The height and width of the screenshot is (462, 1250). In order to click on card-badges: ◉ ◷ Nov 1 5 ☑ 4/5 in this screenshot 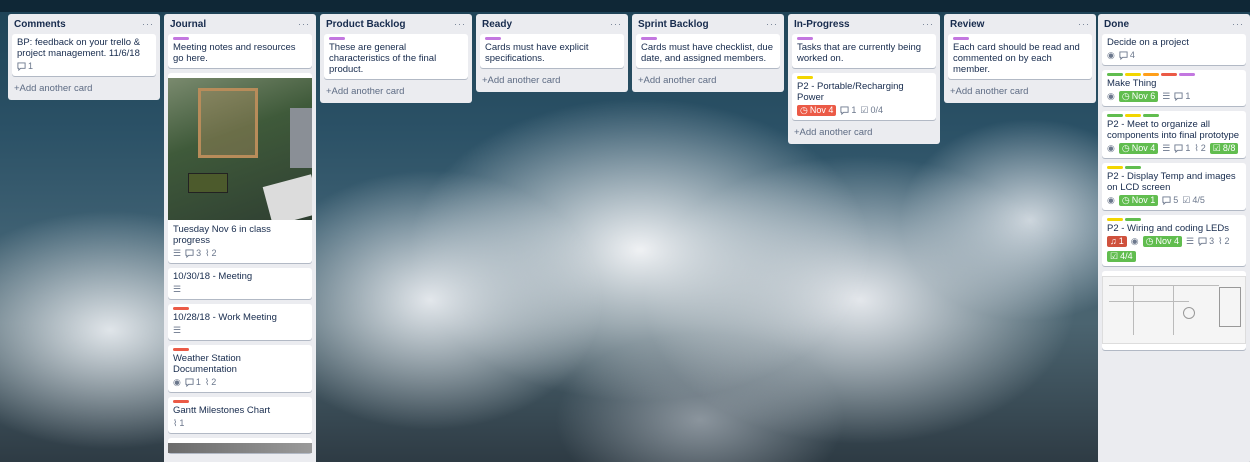, I will do `click(1174, 200)`.